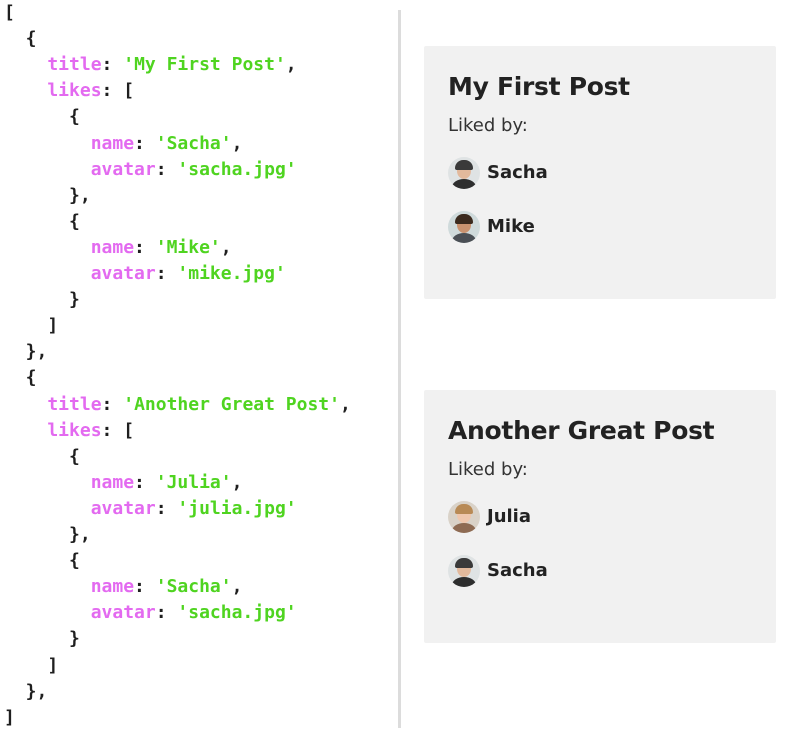 The height and width of the screenshot is (736, 800). What do you see at coordinates (539, 86) in the screenshot?
I see `post-title: My First Post` at bounding box center [539, 86].